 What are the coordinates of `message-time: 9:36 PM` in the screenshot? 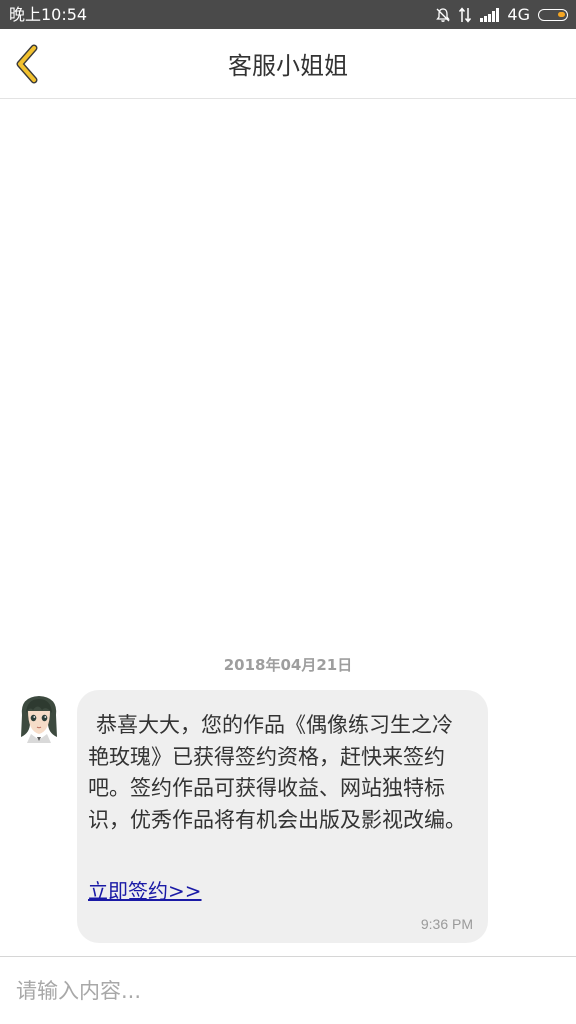 It's located at (446, 924).